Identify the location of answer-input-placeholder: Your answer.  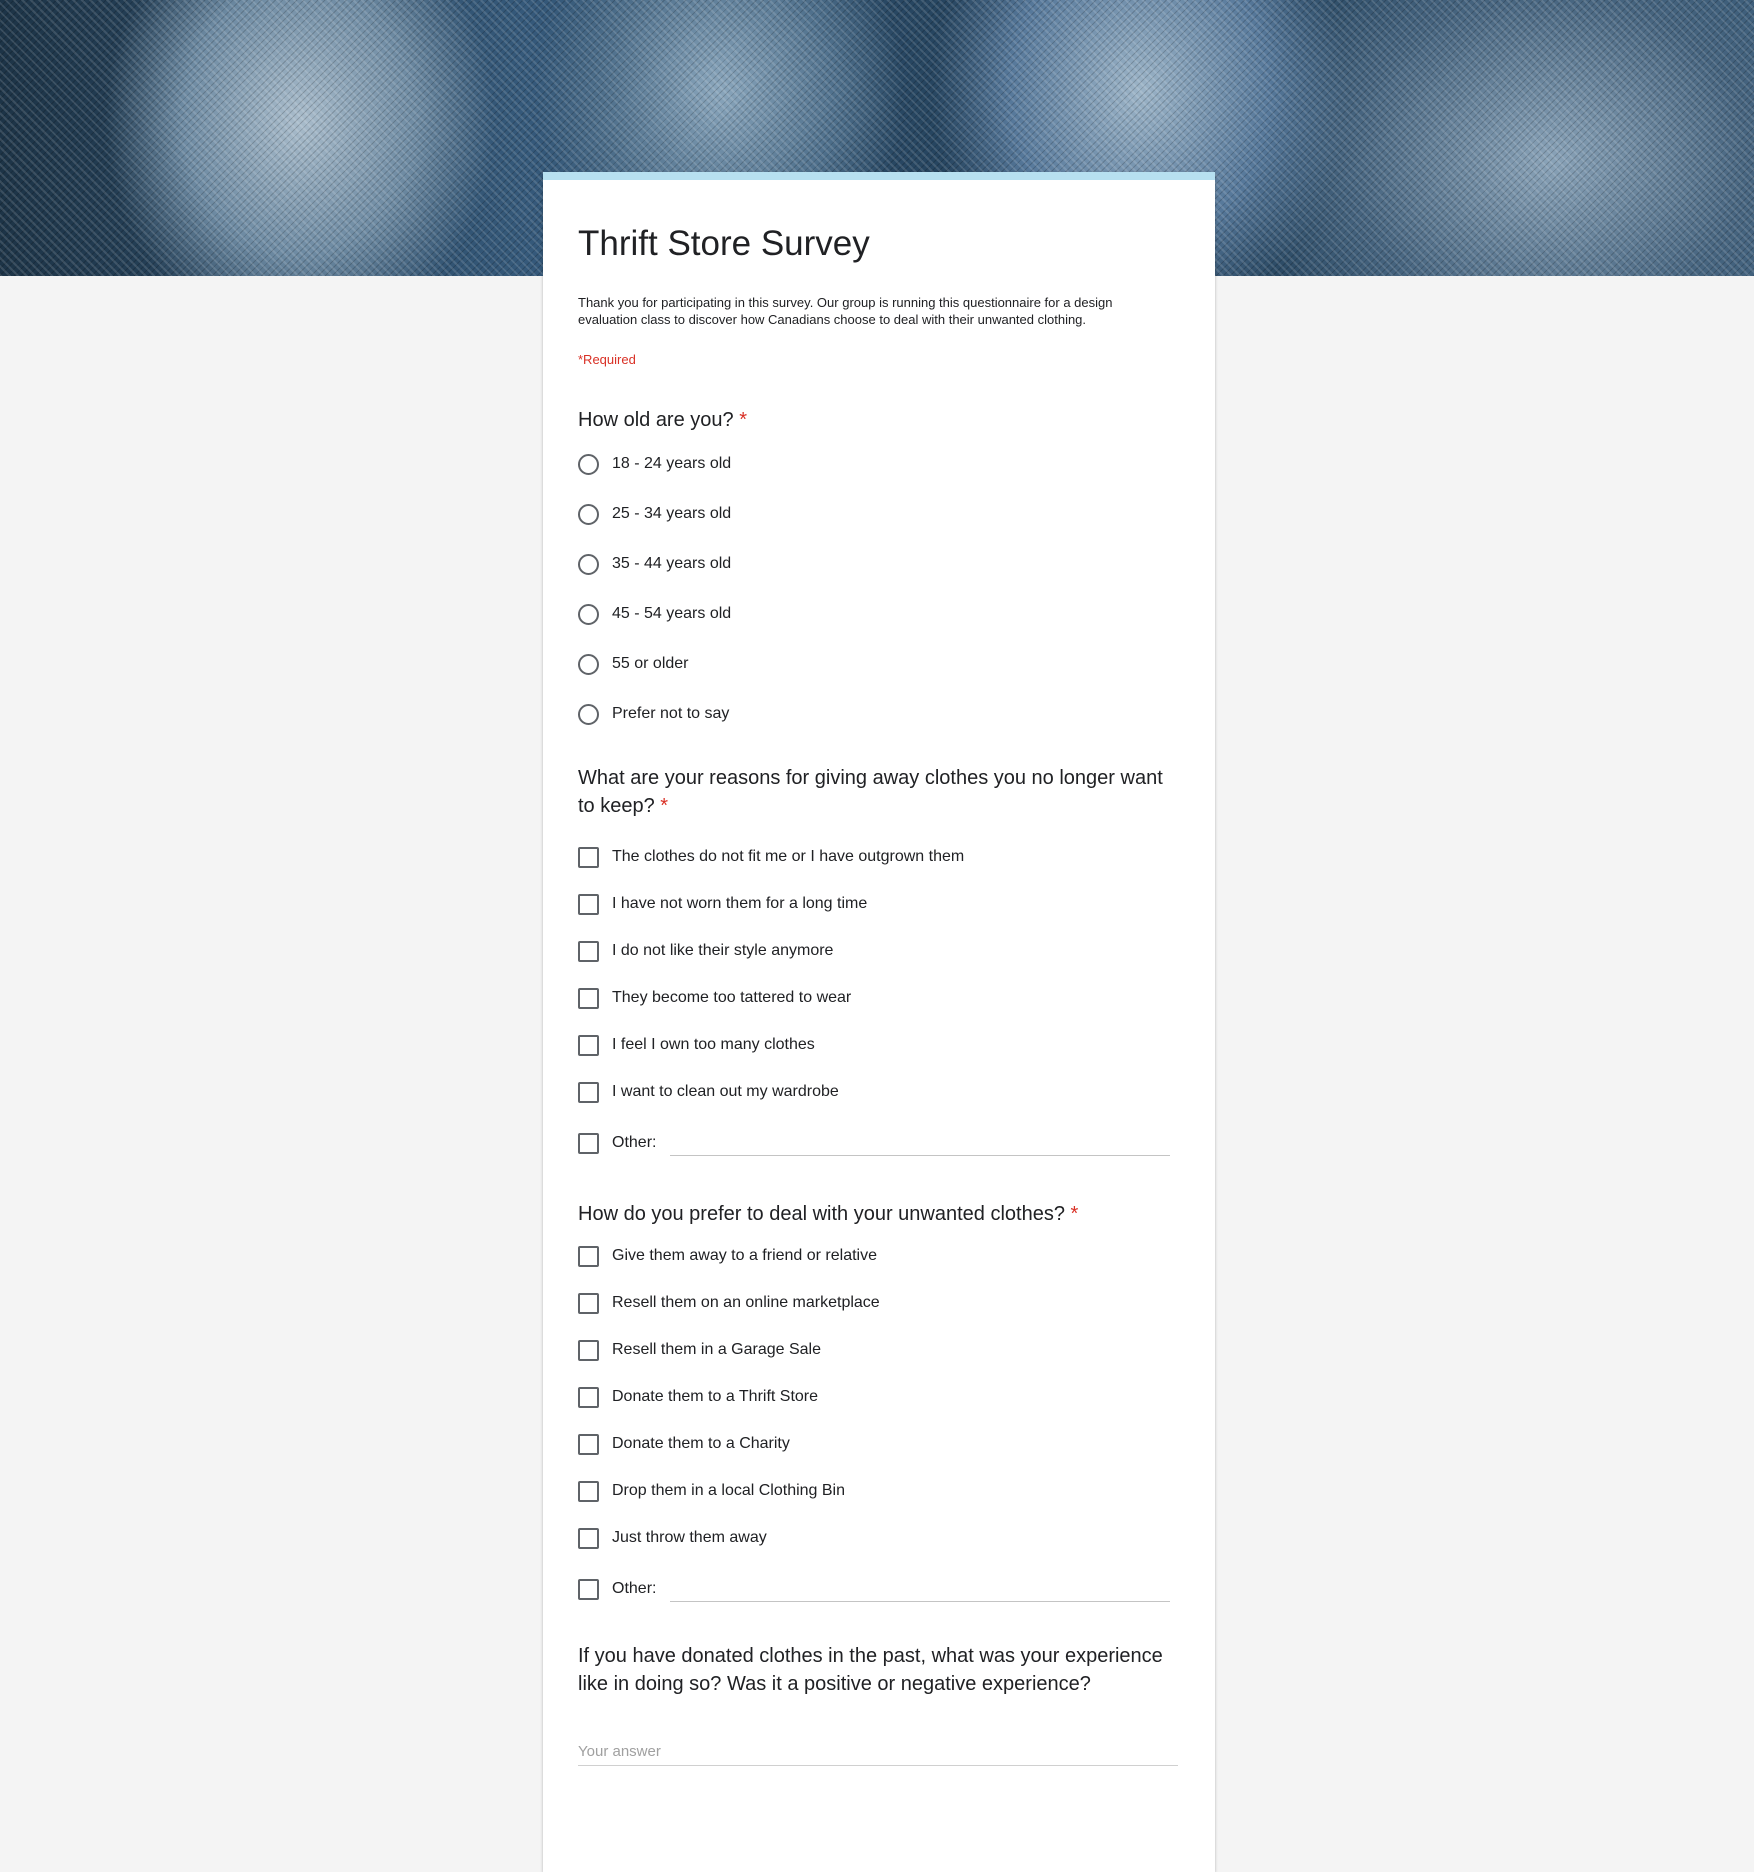
(619, 1751).